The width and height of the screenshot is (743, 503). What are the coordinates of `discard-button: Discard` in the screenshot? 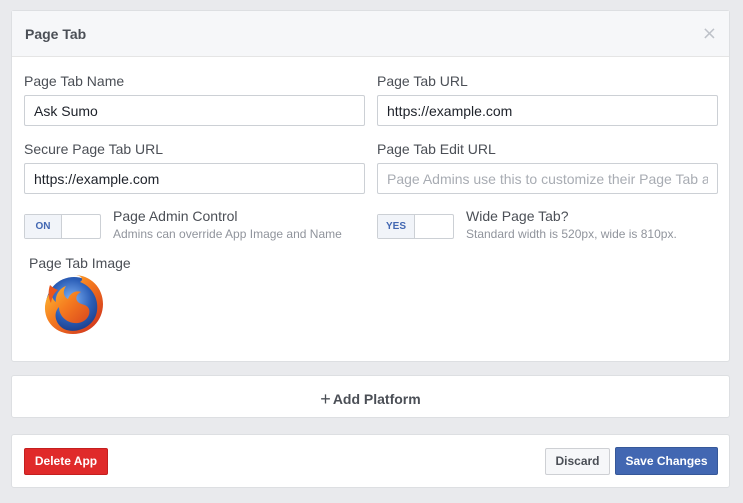 It's located at (577, 461).